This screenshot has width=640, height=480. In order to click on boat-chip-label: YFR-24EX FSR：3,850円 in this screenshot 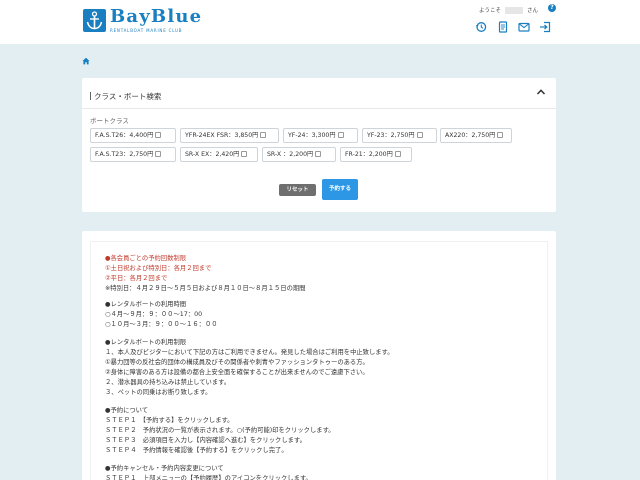, I will do `click(222, 135)`.